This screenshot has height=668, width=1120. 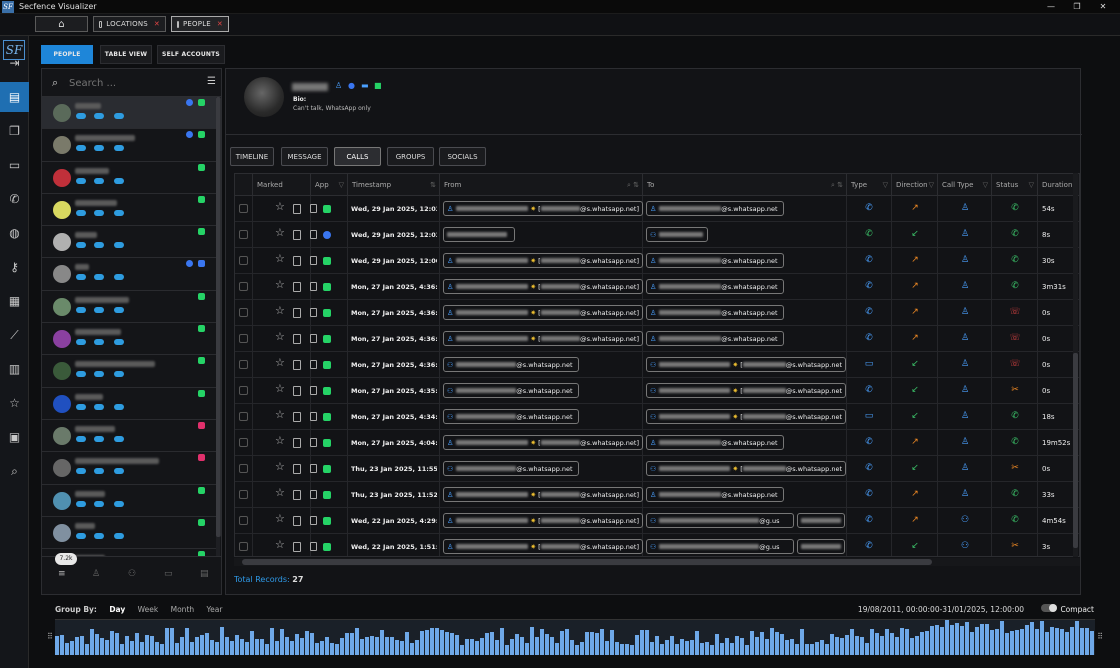 What do you see at coordinates (215, 609) in the screenshot?
I see `group-by-year: Year` at bounding box center [215, 609].